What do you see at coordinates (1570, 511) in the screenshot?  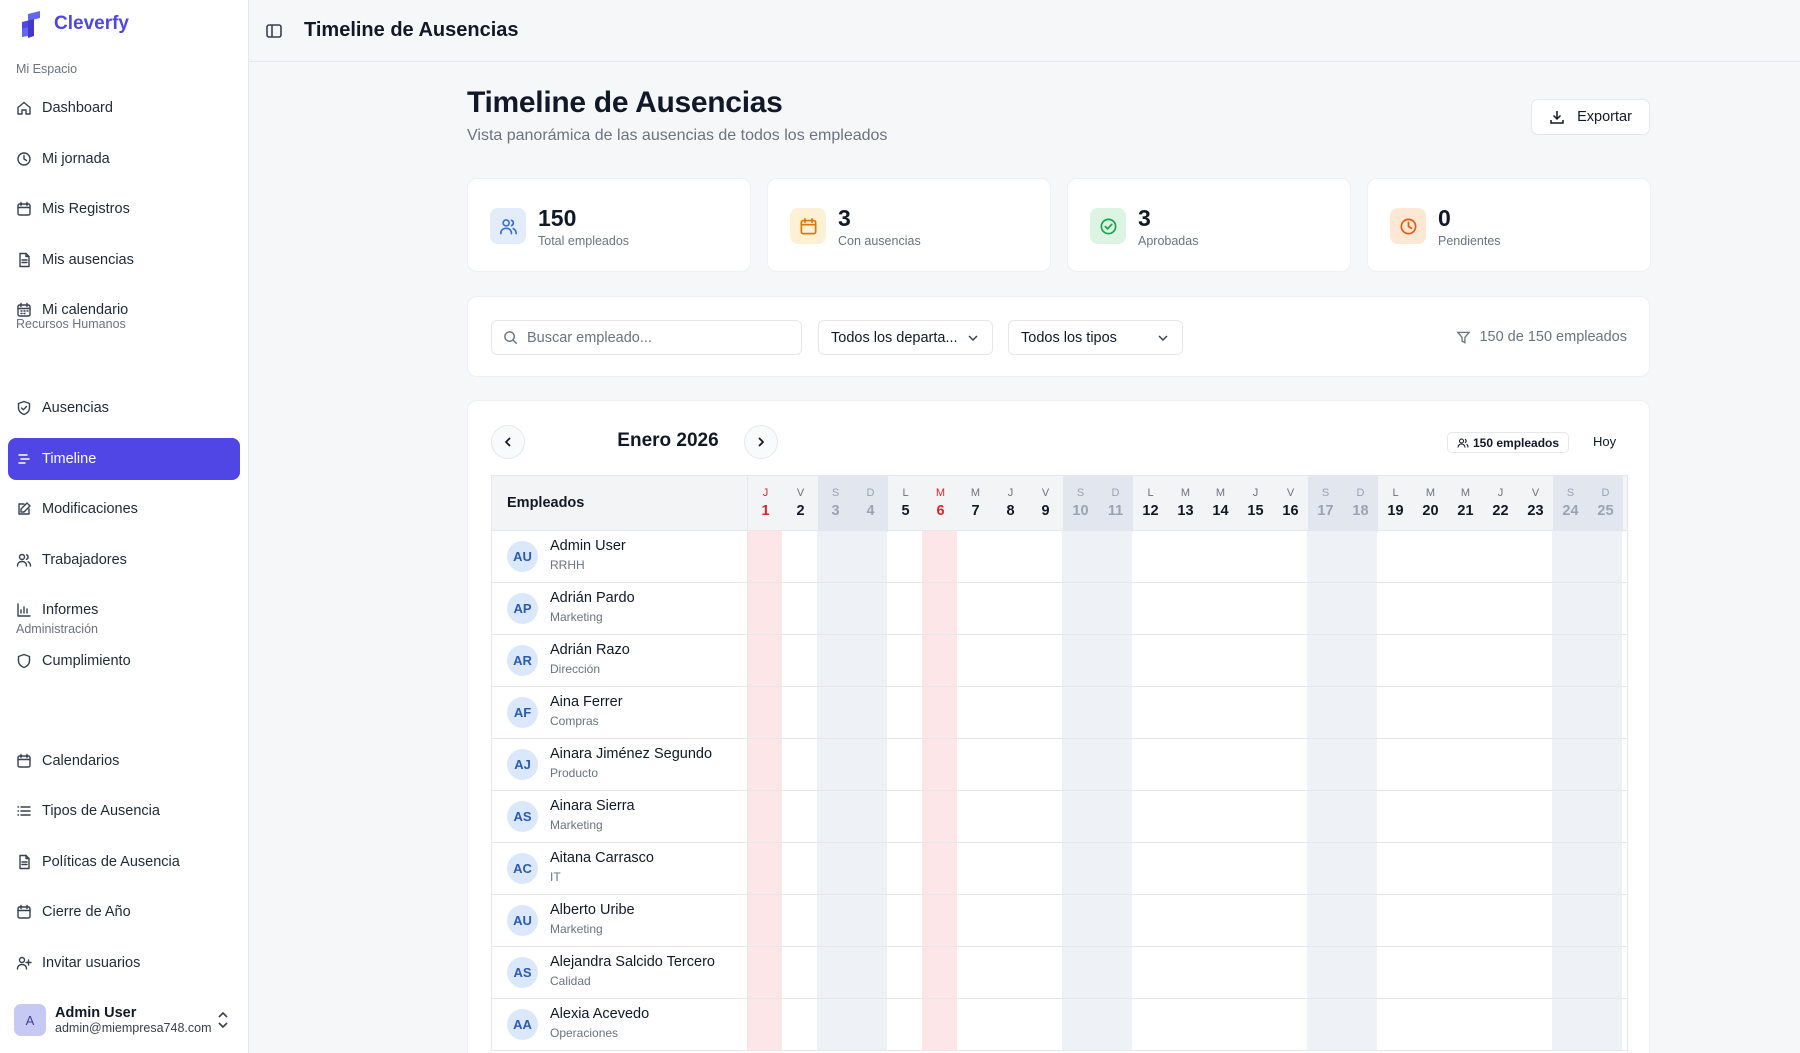 I see `day-number: 24` at bounding box center [1570, 511].